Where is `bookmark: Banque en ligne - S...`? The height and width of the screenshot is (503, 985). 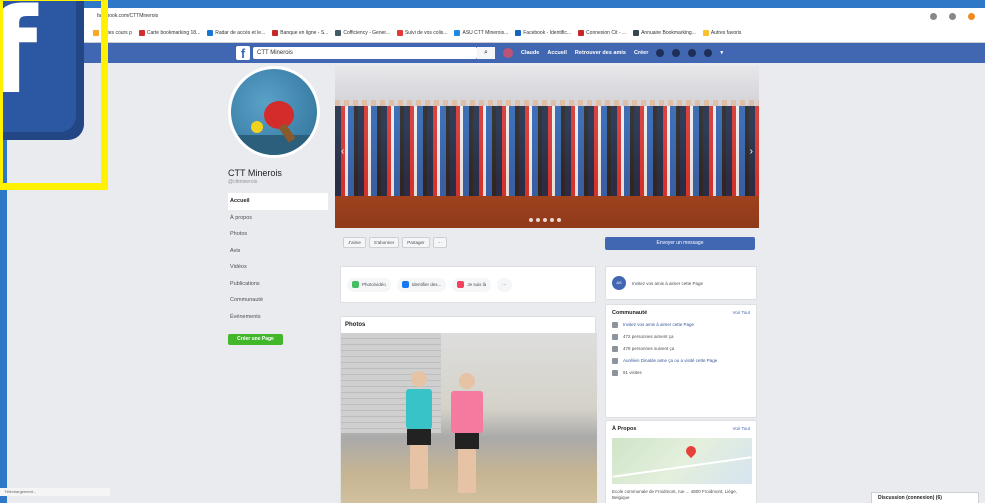 bookmark: Banque en ligne - S... is located at coordinates (300, 33).